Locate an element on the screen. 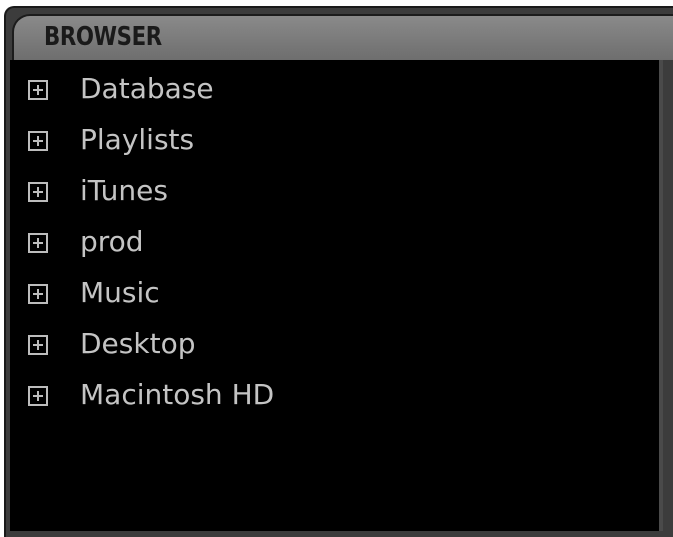  tree-item-itunes: iTunes is located at coordinates (330, 194).